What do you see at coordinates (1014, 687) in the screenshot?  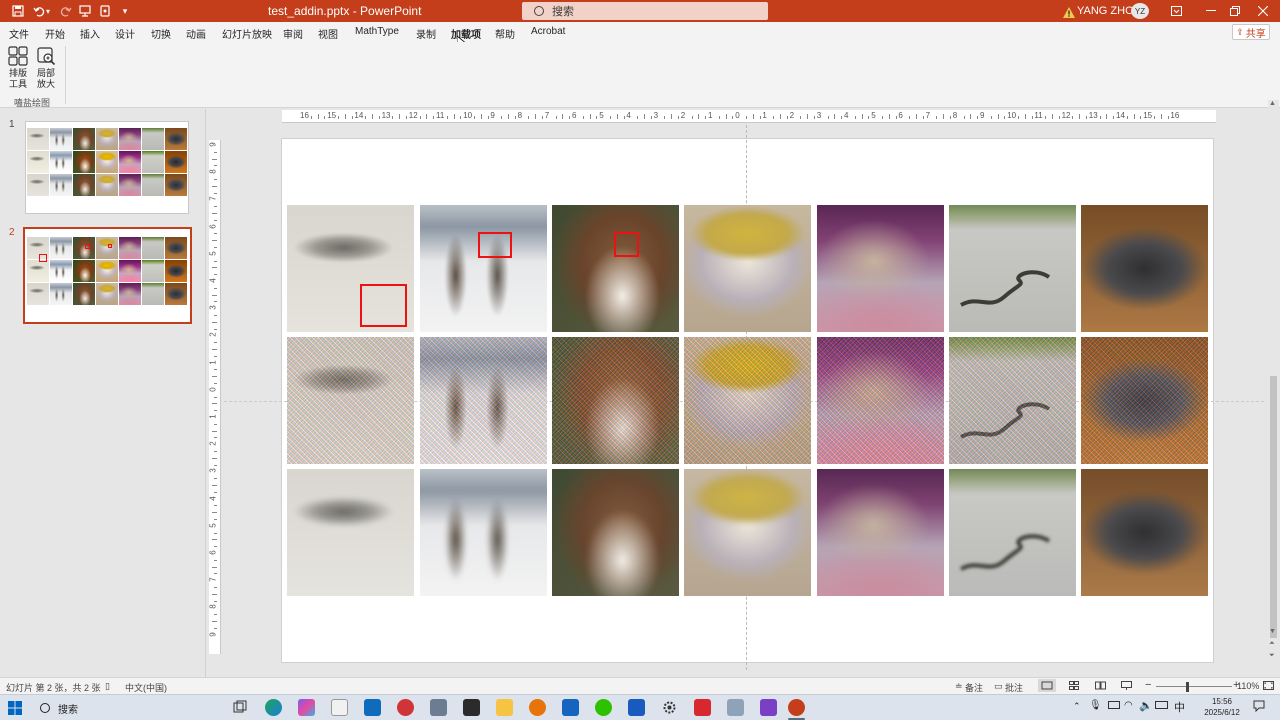 I see `comments-button: 批注` at bounding box center [1014, 687].